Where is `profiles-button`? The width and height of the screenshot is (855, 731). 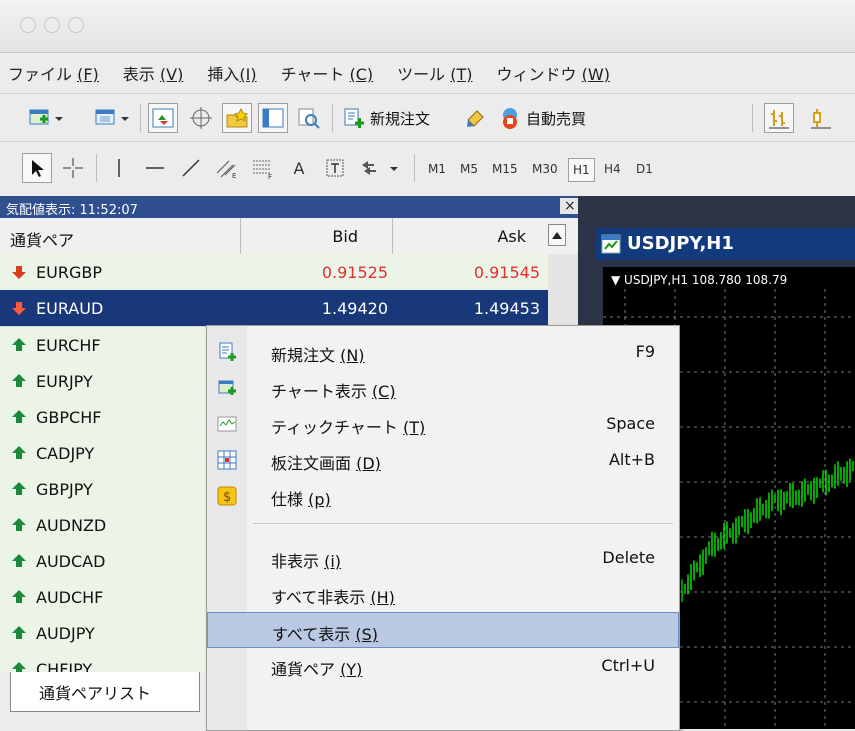 profiles-button is located at coordinates (112, 118).